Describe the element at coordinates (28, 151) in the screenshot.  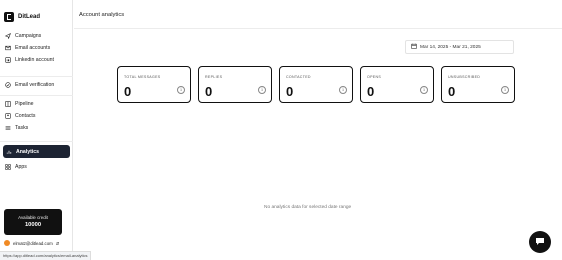
I see `sidebar-item-label: Analytics` at that location.